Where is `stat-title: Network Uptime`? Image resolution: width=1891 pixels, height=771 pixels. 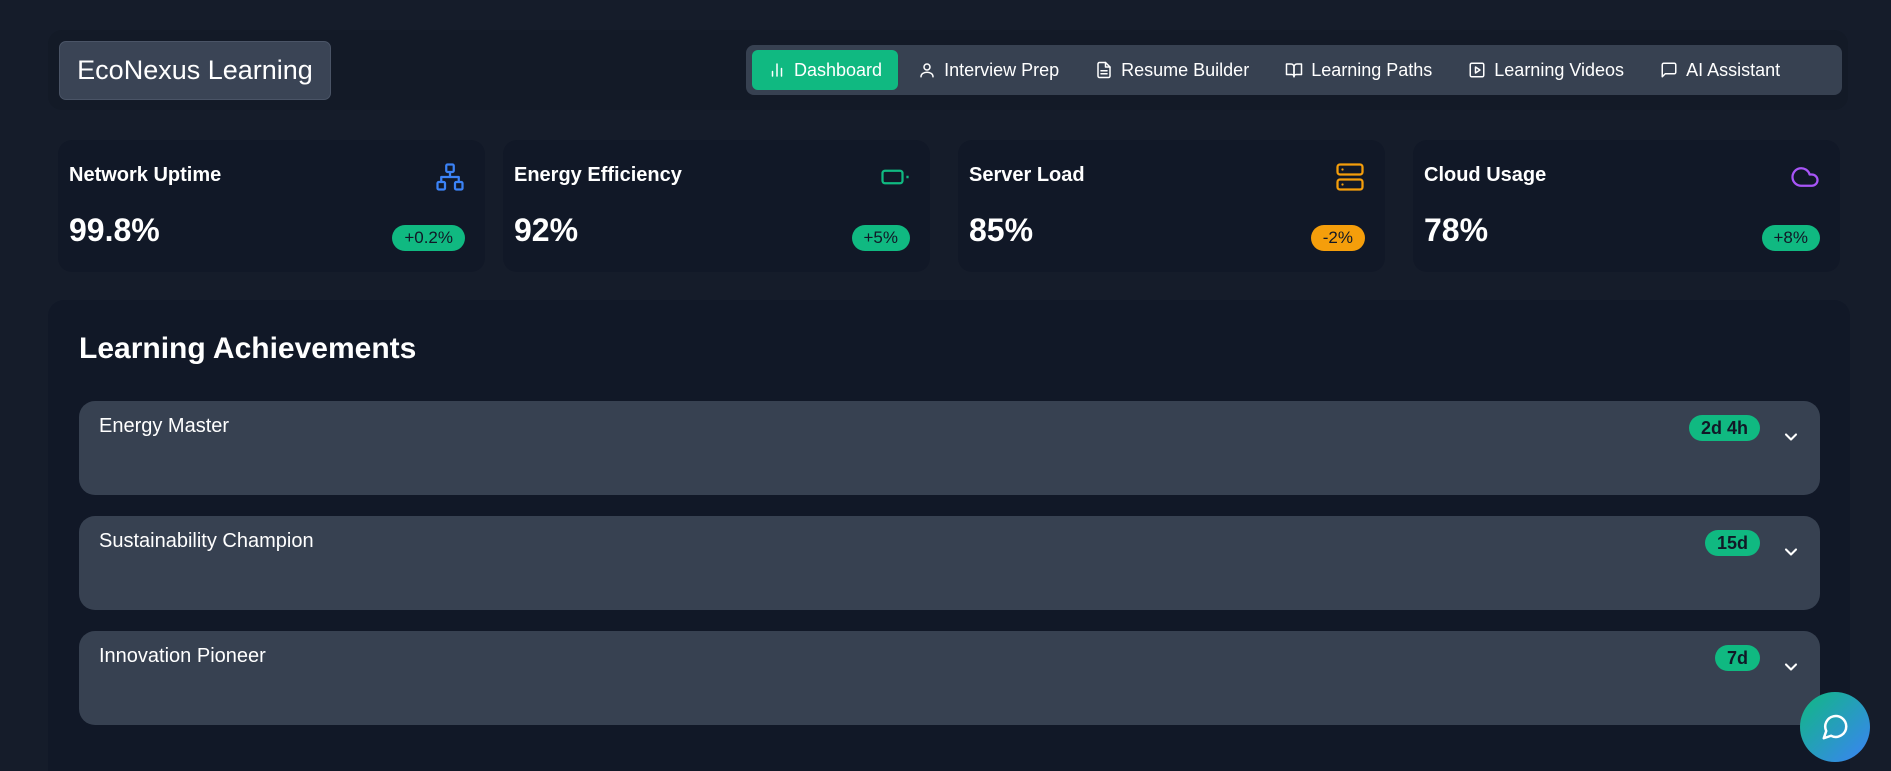
stat-title: Network Uptime is located at coordinates (145, 175).